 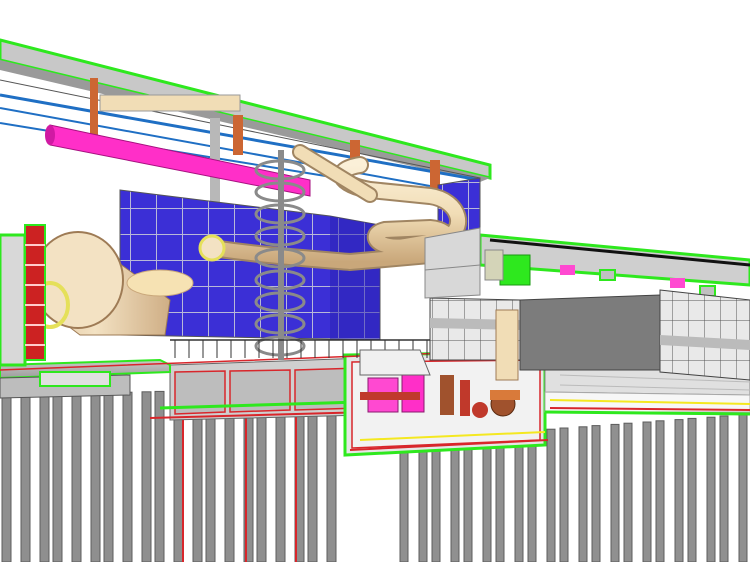 What do you see at coordinates (23, 295) in the screenshot?
I see `left-scaffold` at bounding box center [23, 295].